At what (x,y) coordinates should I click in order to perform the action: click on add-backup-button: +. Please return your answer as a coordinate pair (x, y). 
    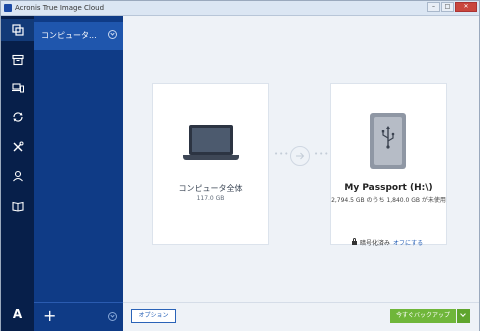
    Looking at the image, I should click on (49, 316).